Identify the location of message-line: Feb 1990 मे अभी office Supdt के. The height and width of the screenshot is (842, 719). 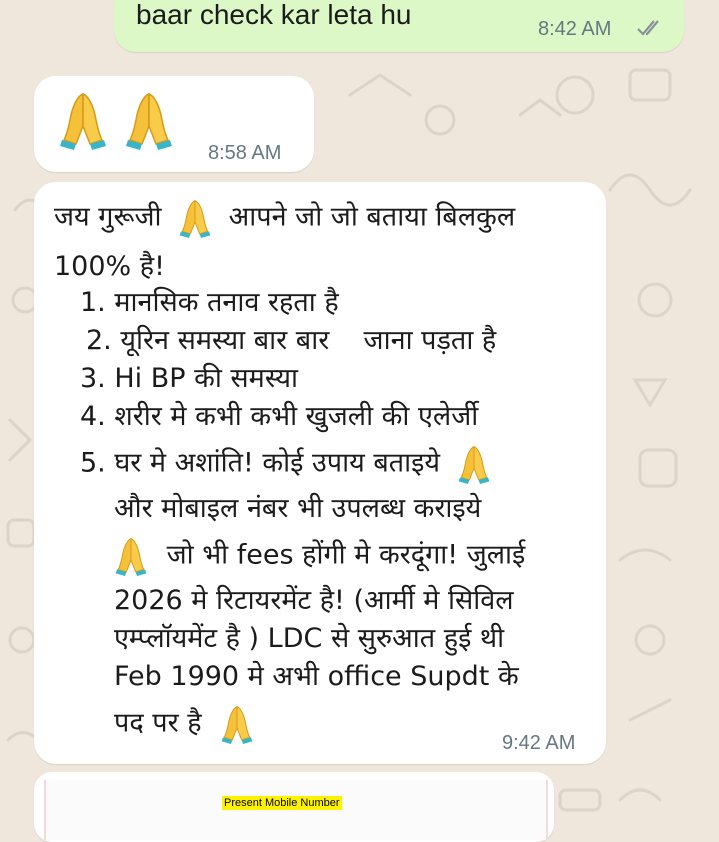
(316, 676).